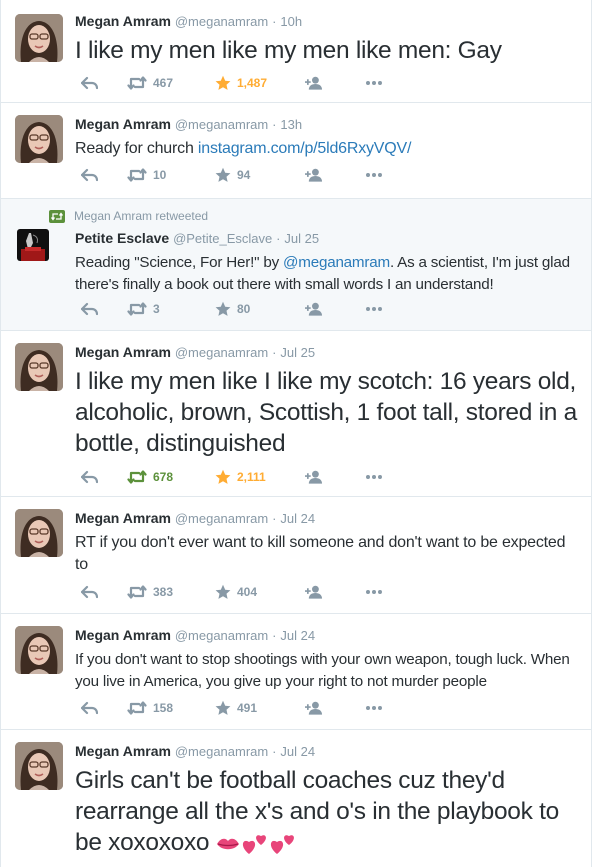 Image resolution: width=592 pixels, height=867 pixels. What do you see at coordinates (328, 518) in the screenshot?
I see `tweet-header: Megan Amram @meganamram · Jul 24` at bounding box center [328, 518].